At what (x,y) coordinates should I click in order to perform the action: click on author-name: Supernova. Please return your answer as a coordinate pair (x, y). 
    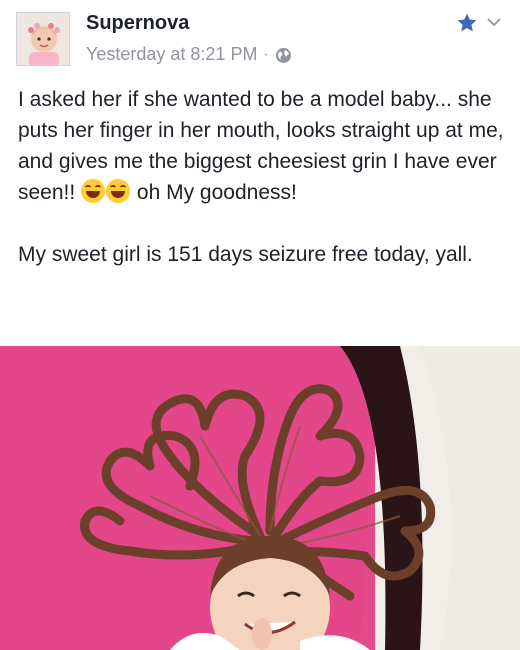
    Looking at the image, I should click on (137, 23).